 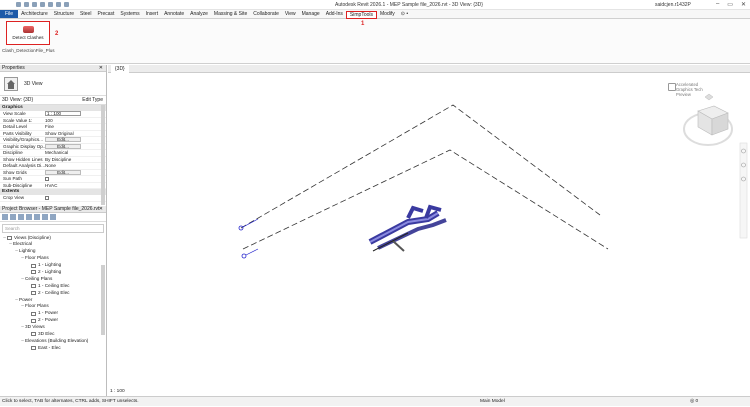 I want to click on tab-view: View, so click(x=290, y=14).